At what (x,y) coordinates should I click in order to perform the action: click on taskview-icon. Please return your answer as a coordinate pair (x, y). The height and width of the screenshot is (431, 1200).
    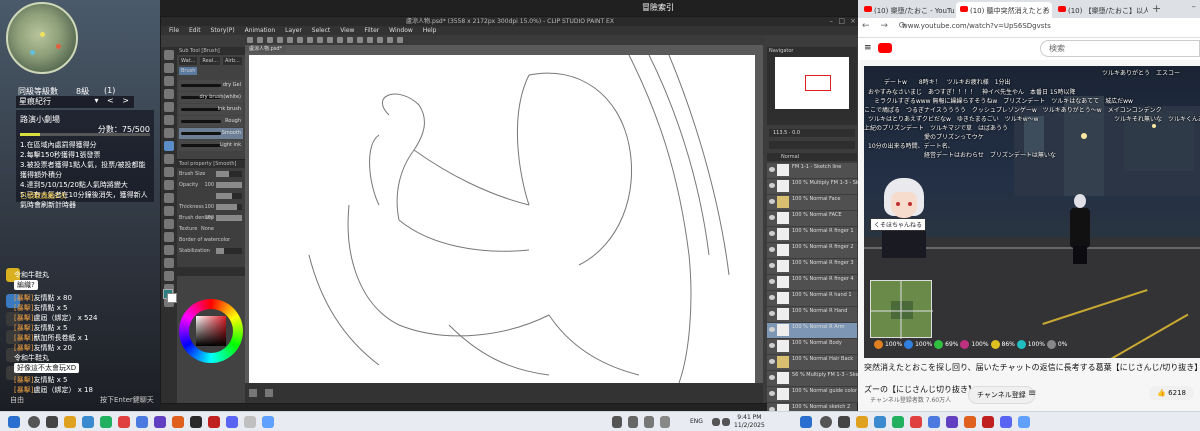
    Looking at the image, I should click on (52, 422).